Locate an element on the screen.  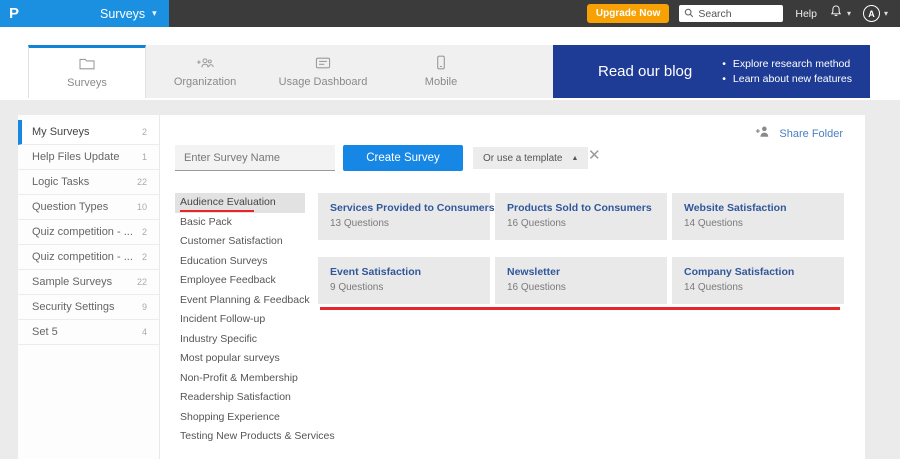
tab-label: Organization is located at coordinates (205, 81).